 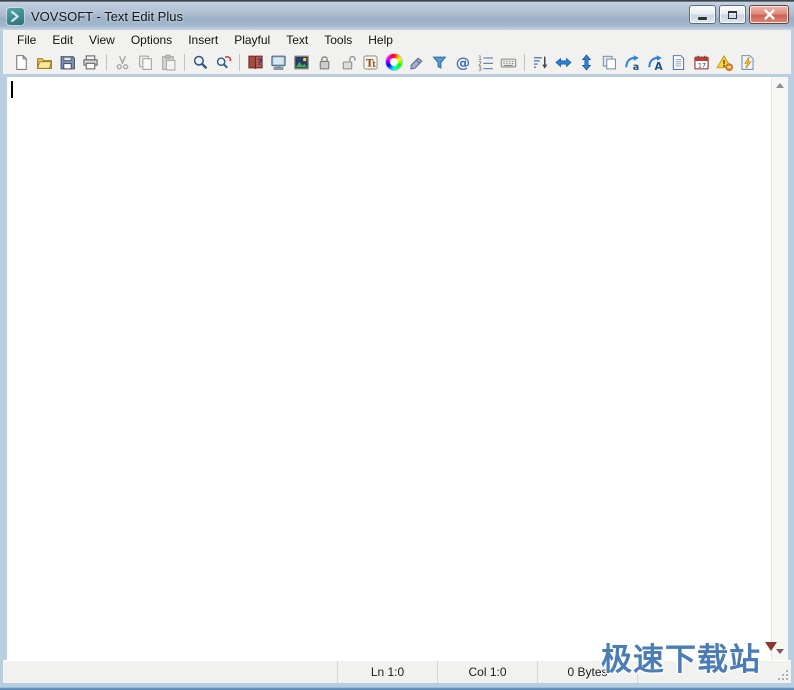 I want to click on paste-icon, so click(x=169, y=62).